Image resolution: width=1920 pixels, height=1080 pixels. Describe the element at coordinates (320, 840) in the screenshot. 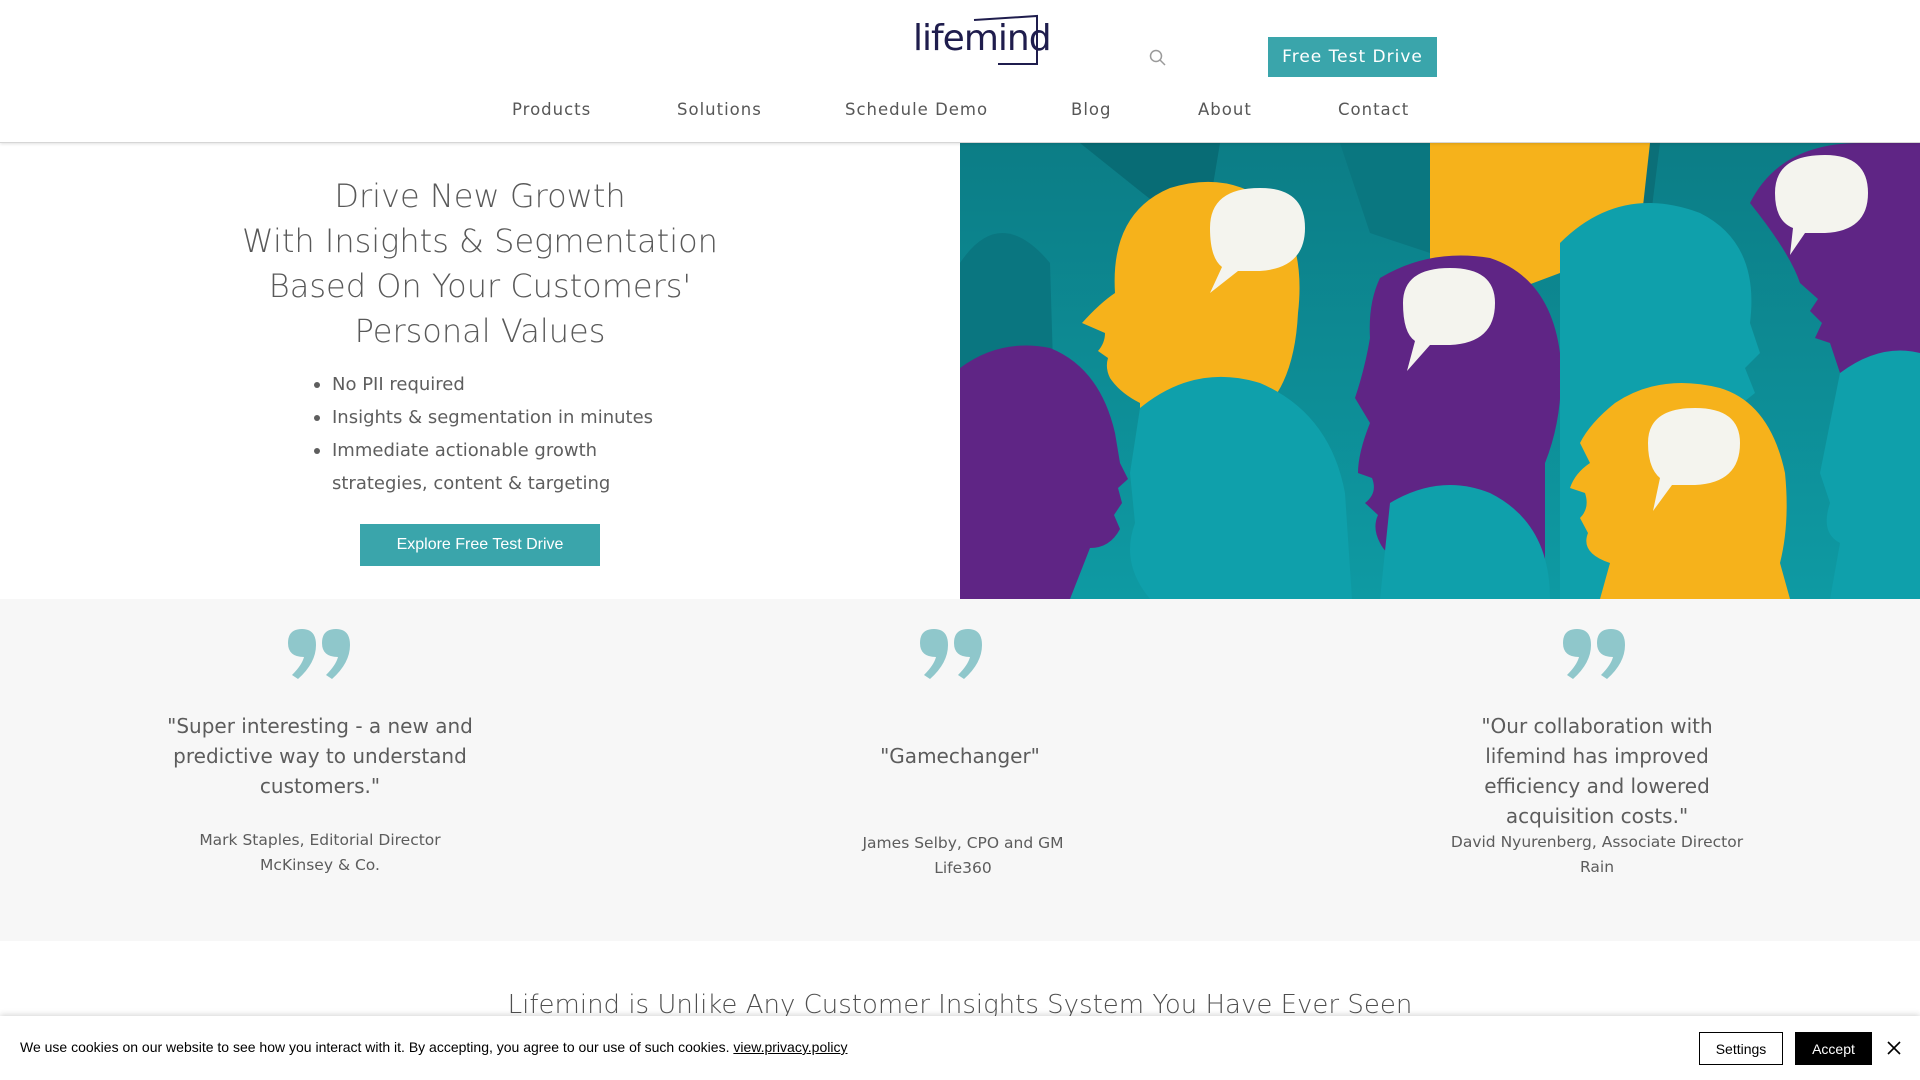

I see `testimonial-author-name: Mark Staples, Editorial Director` at that location.